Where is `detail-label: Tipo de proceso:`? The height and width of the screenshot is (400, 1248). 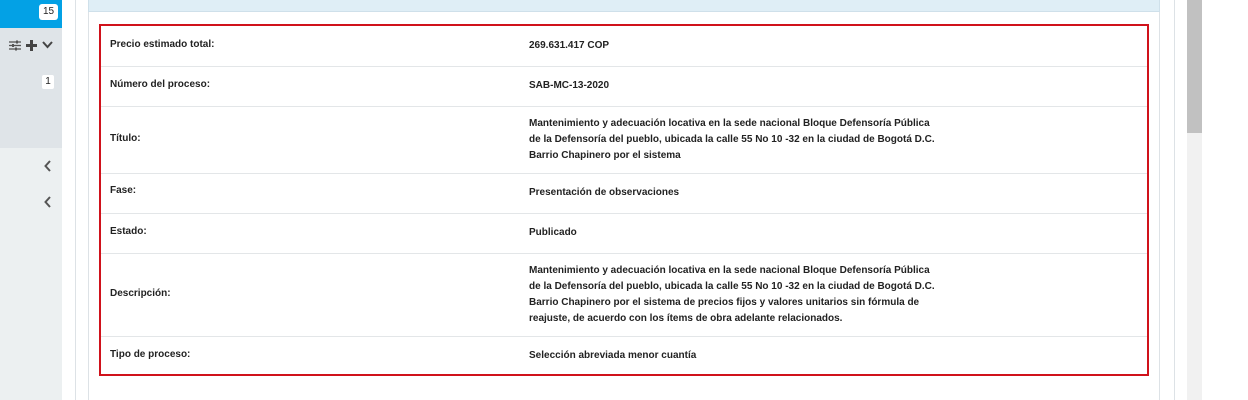
detail-label: Tipo de proceso: is located at coordinates (150, 354).